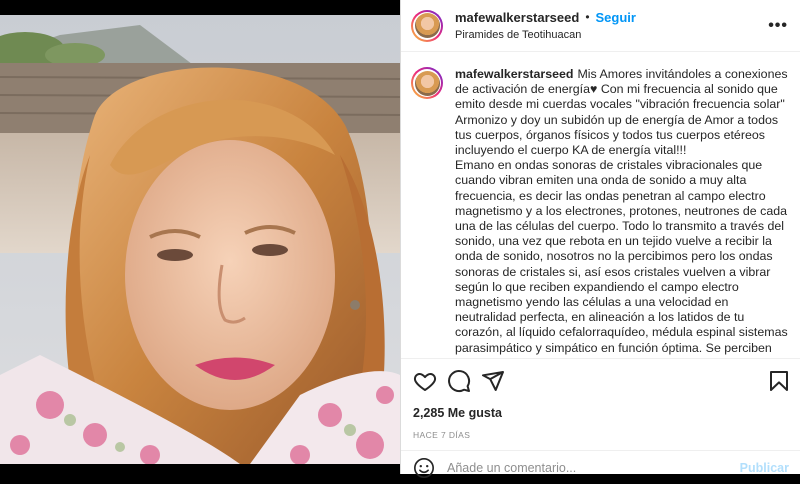  What do you see at coordinates (764, 468) in the screenshot?
I see `publish-button: Publicar` at bounding box center [764, 468].